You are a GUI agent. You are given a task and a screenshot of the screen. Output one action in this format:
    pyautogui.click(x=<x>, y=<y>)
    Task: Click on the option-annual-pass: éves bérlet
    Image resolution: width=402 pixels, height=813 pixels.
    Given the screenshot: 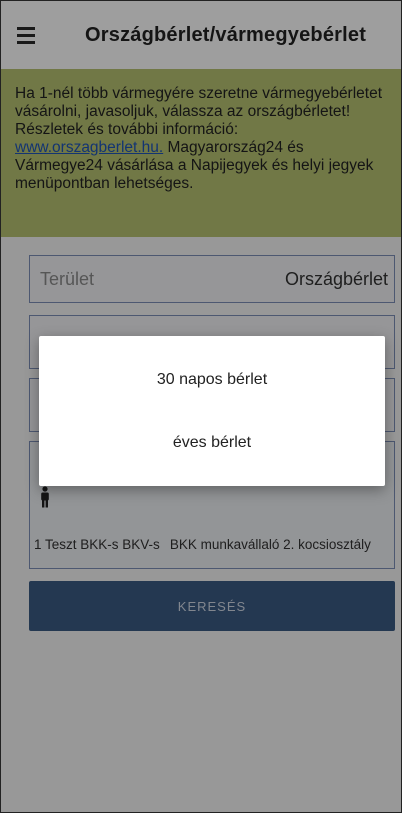 What is the action you would take?
    pyautogui.click(x=212, y=443)
    